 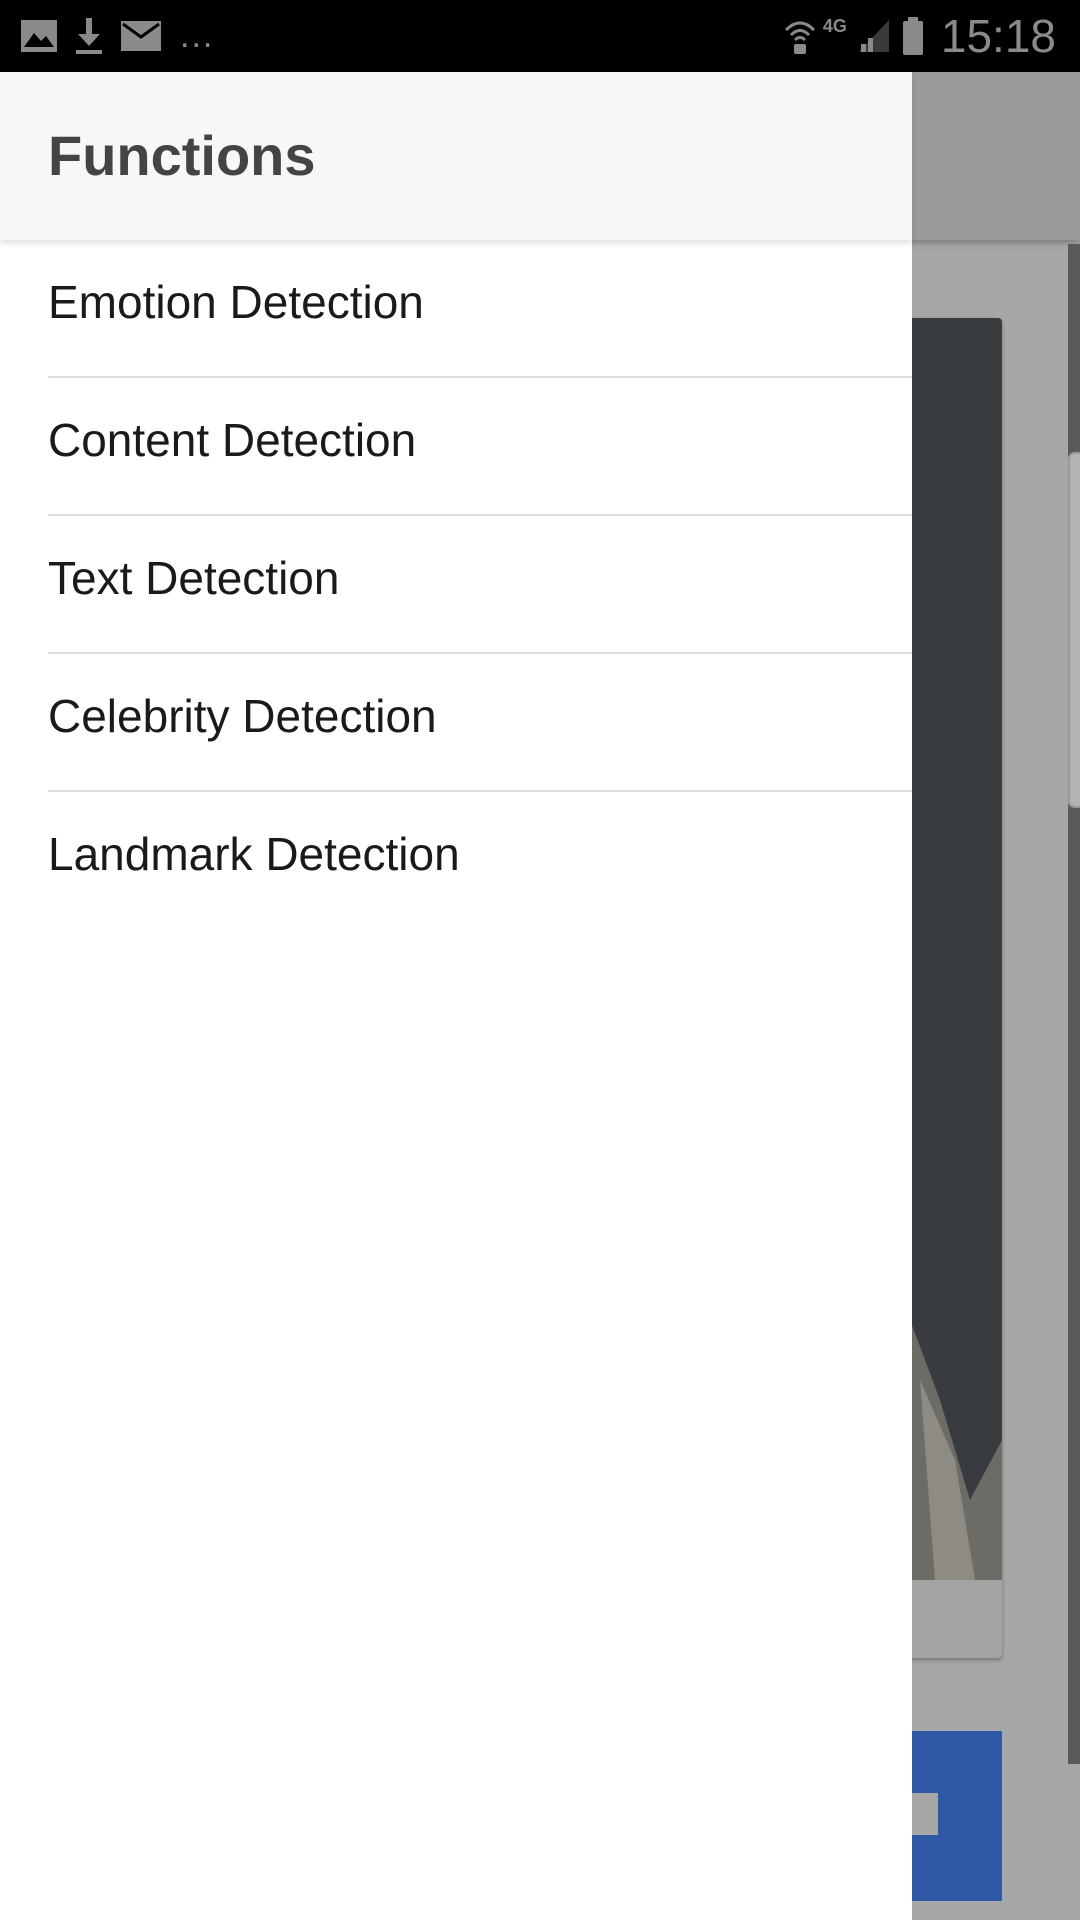 What do you see at coordinates (236, 302) in the screenshot?
I see `menu-item-label: Emotion Detection` at bounding box center [236, 302].